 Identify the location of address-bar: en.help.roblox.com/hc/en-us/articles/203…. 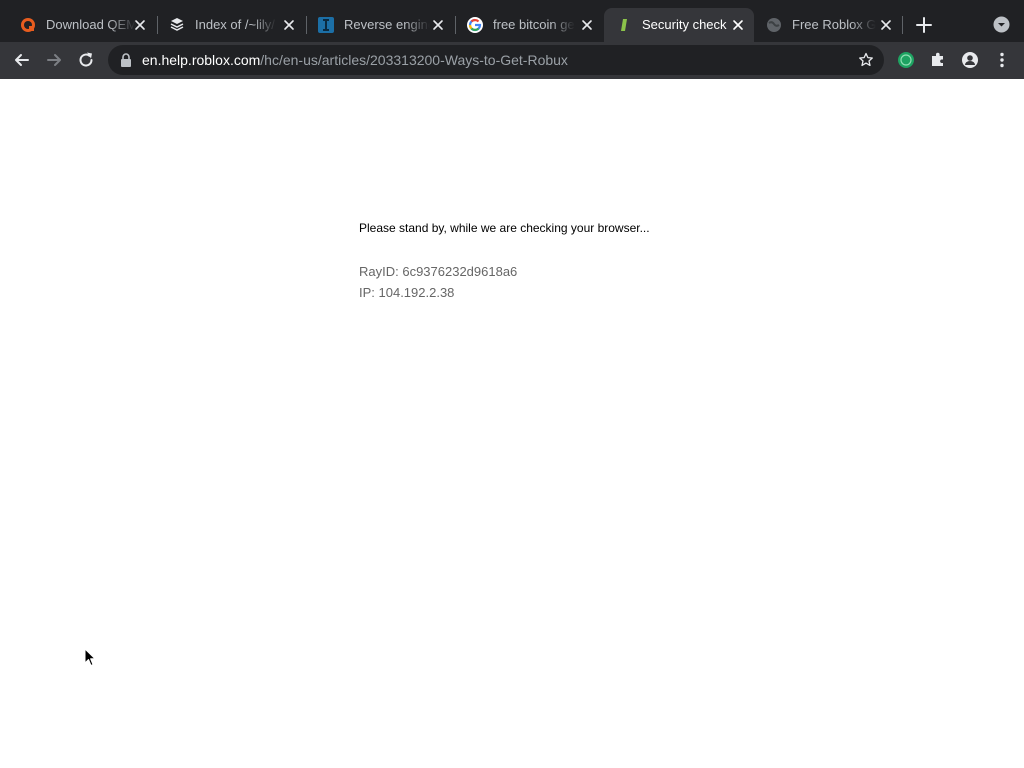
(496, 60).